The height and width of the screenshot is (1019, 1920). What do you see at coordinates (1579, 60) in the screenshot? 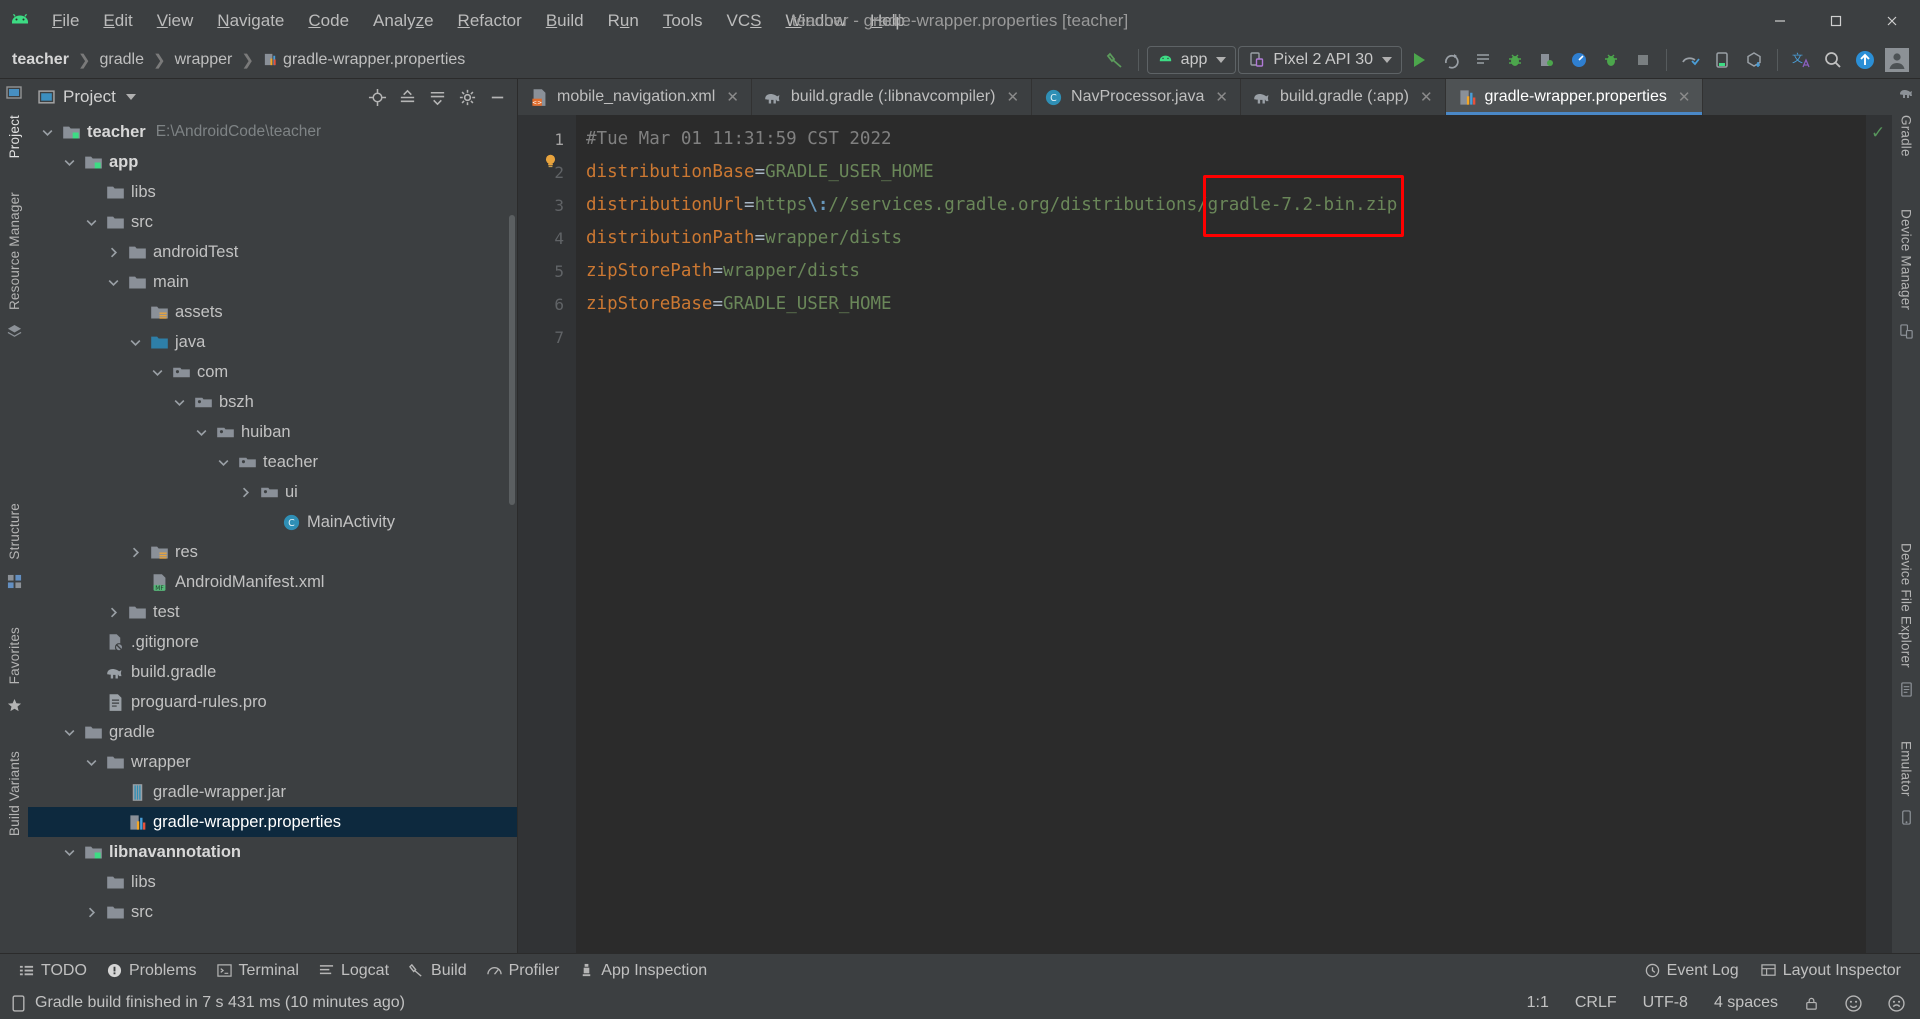
I see `profiler-icon` at bounding box center [1579, 60].